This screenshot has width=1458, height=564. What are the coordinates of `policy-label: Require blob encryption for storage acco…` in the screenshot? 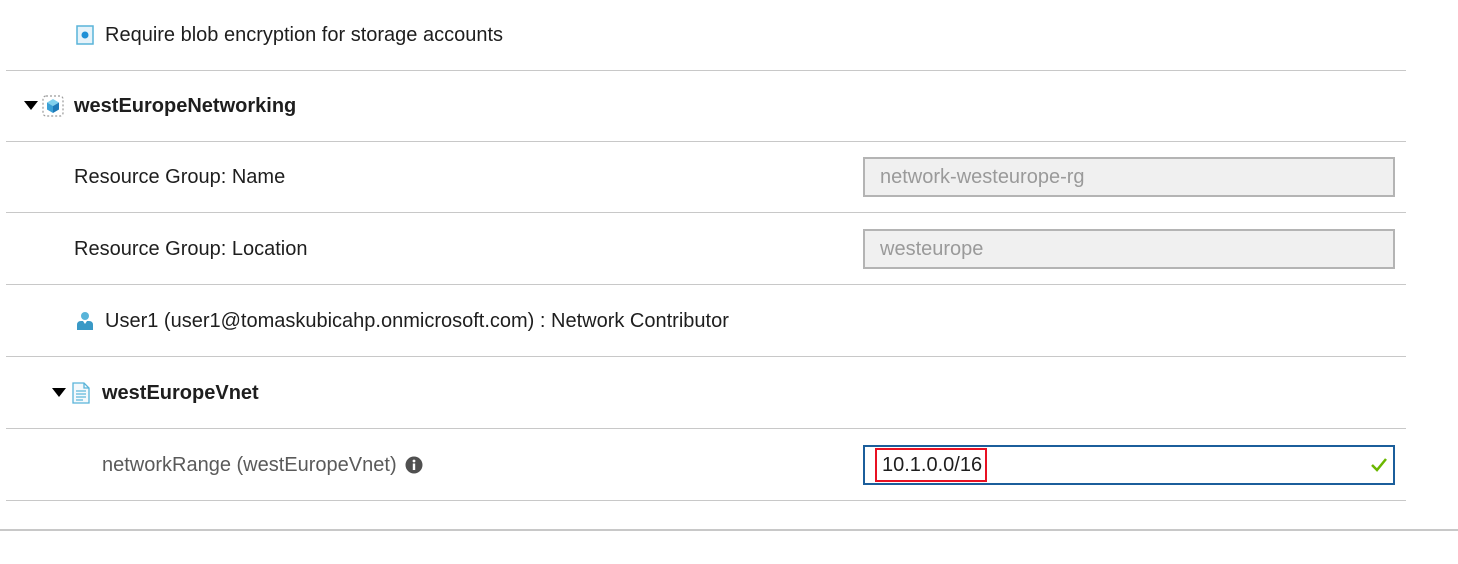 It's located at (304, 34).